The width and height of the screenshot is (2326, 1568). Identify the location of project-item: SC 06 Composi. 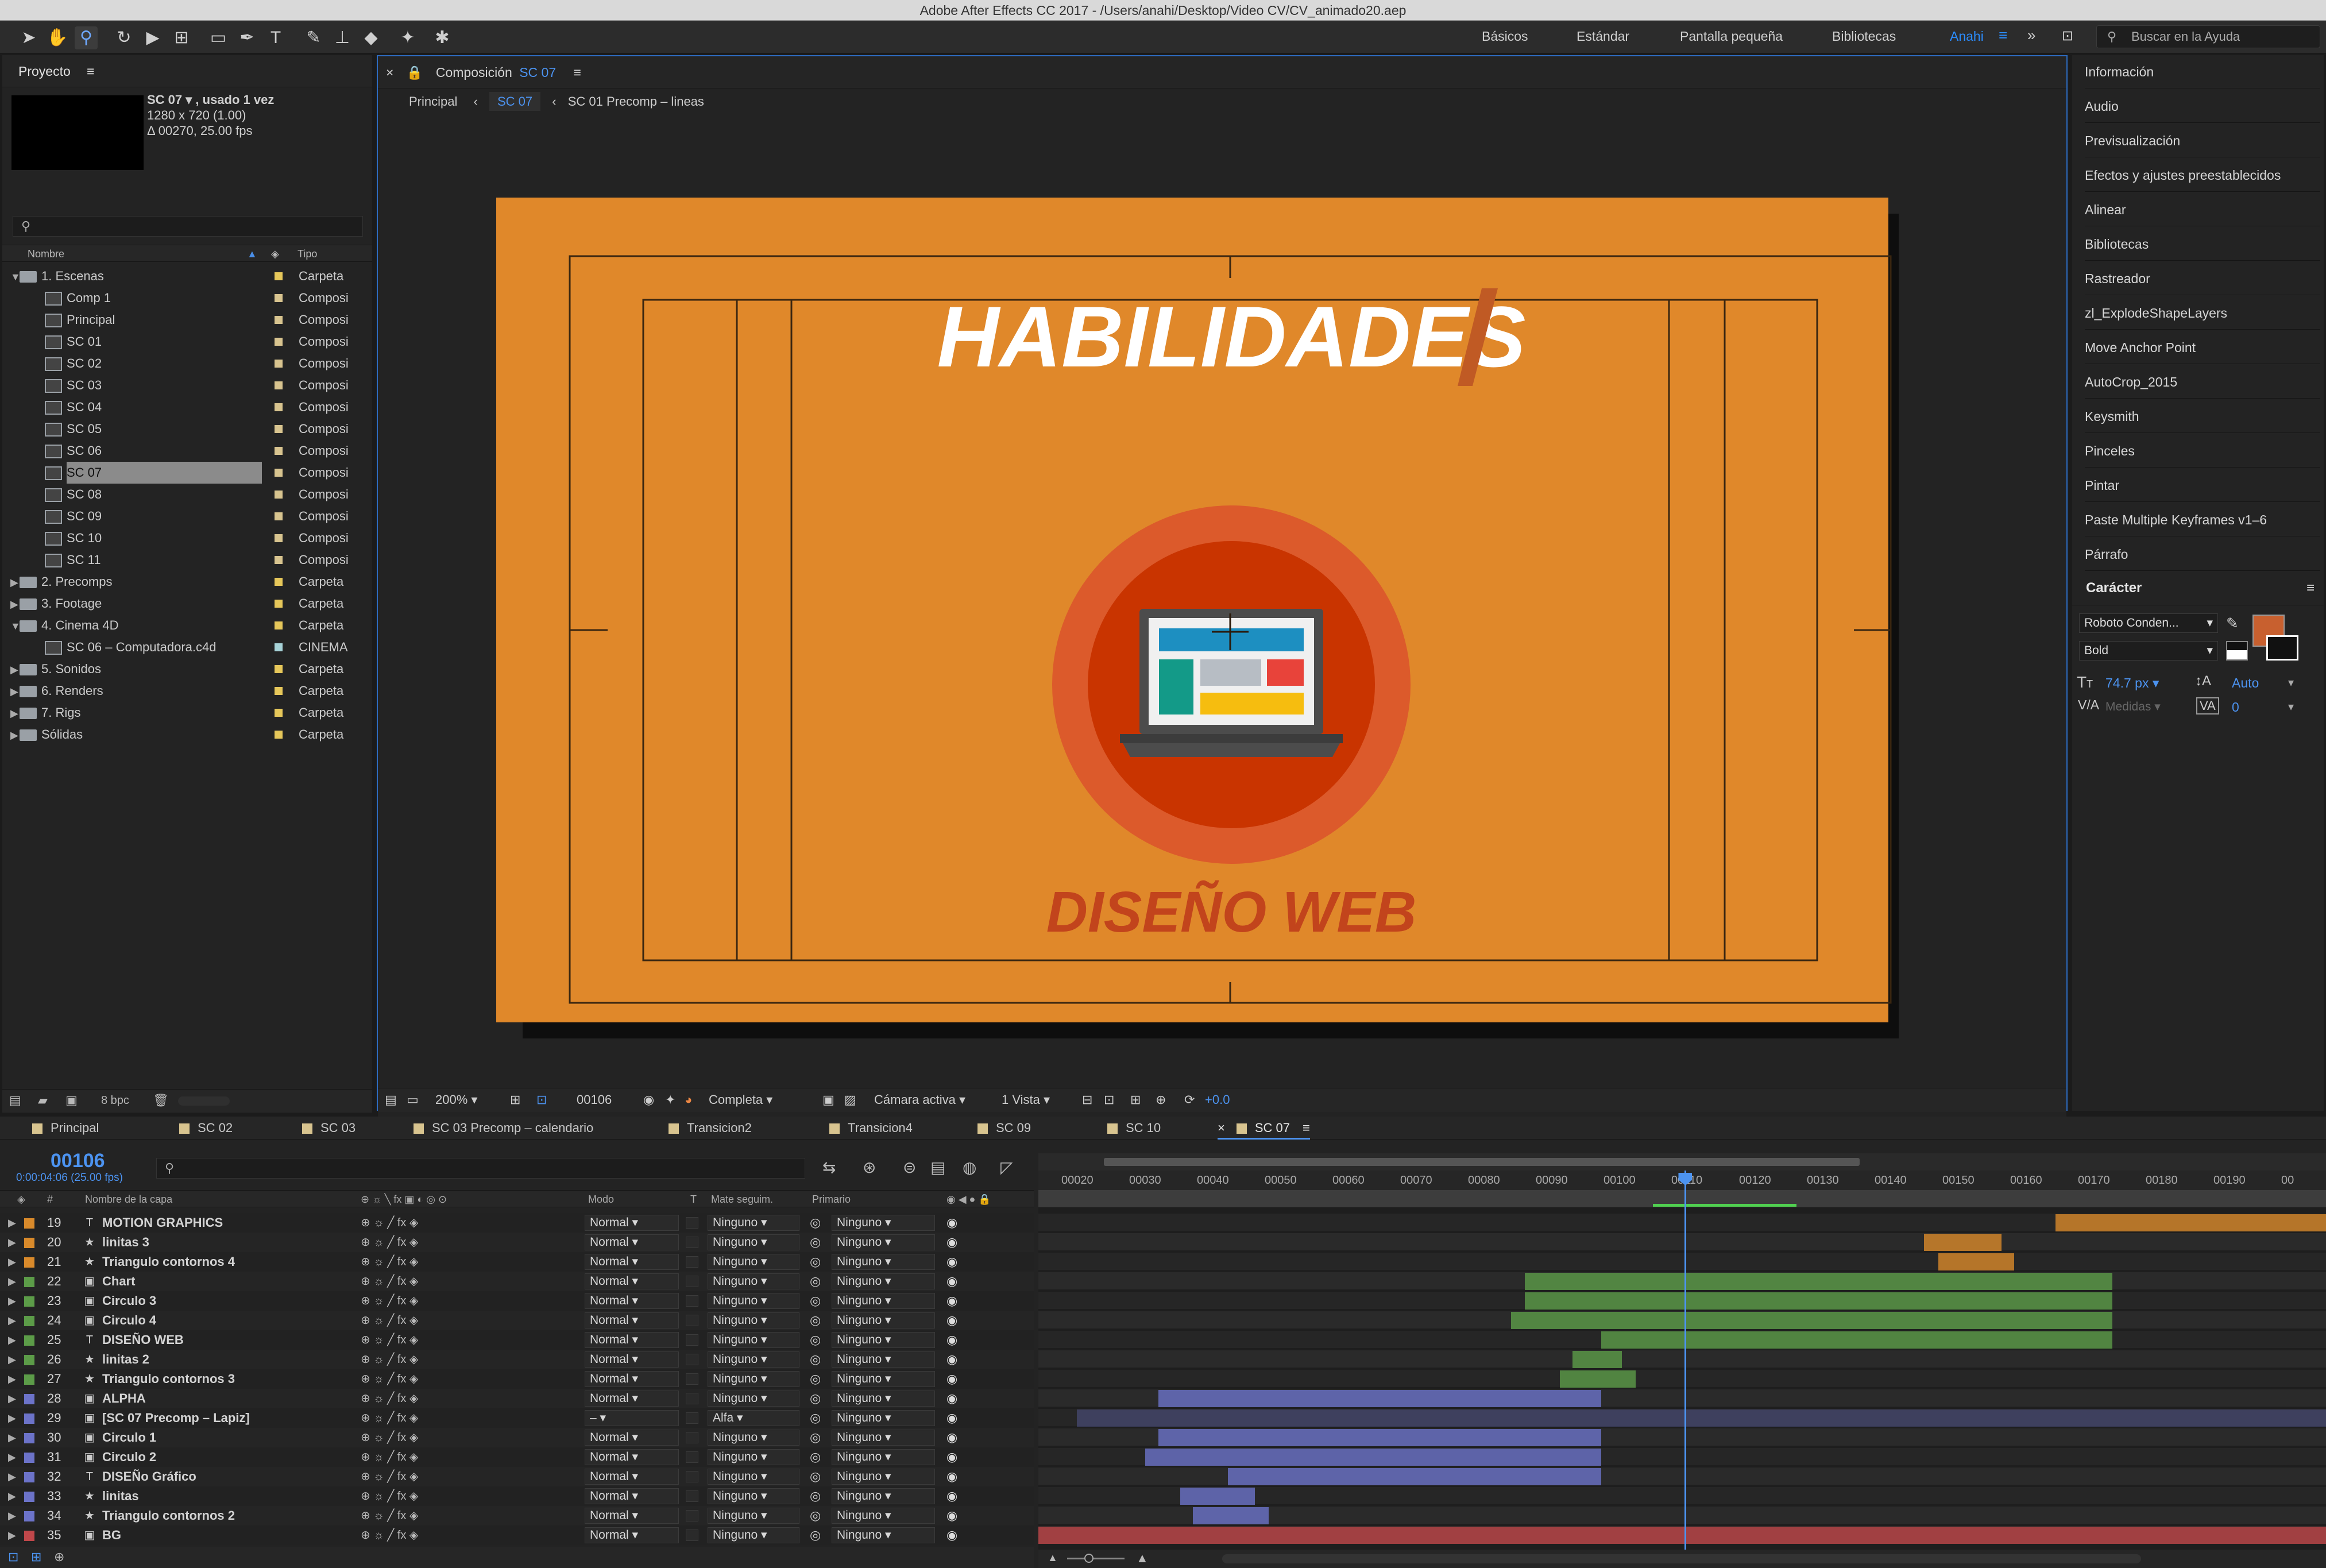
(188, 451).